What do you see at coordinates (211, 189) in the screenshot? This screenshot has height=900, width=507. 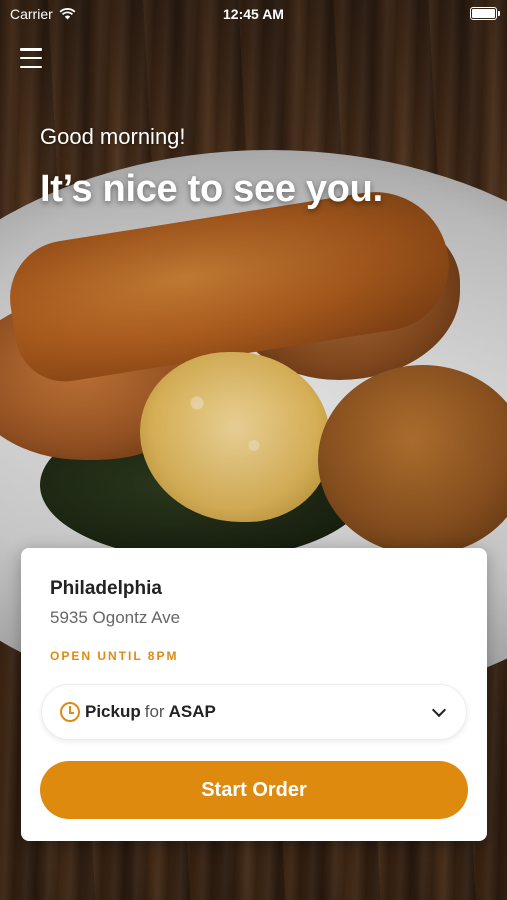 I see `welcome-headline: It’s nice to see you.` at bounding box center [211, 189].